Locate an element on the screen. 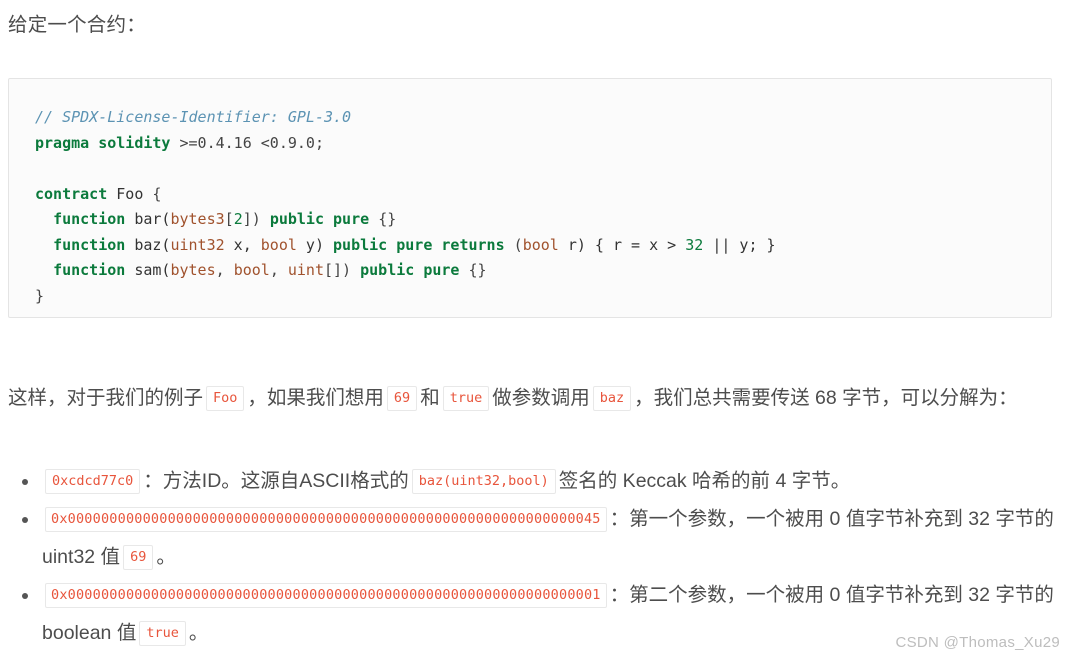 The height and width of the screenshot is (657, 1072). bullet-2-value-chip: 69 is located at coordinates (138, 557).